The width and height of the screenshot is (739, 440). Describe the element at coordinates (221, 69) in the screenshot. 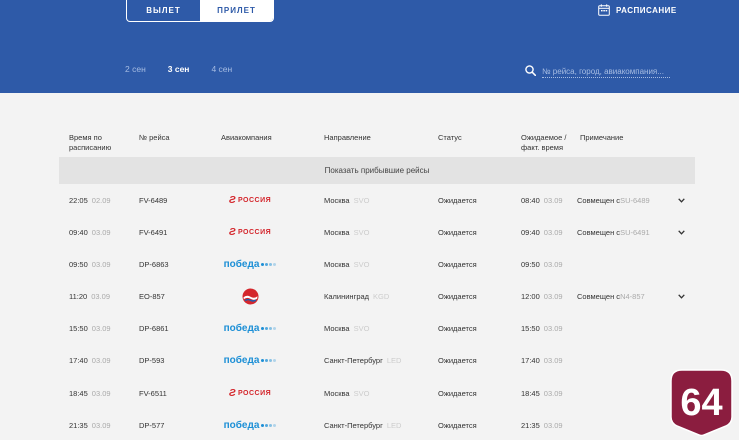

I see `date-next: 4 сен` at that location.